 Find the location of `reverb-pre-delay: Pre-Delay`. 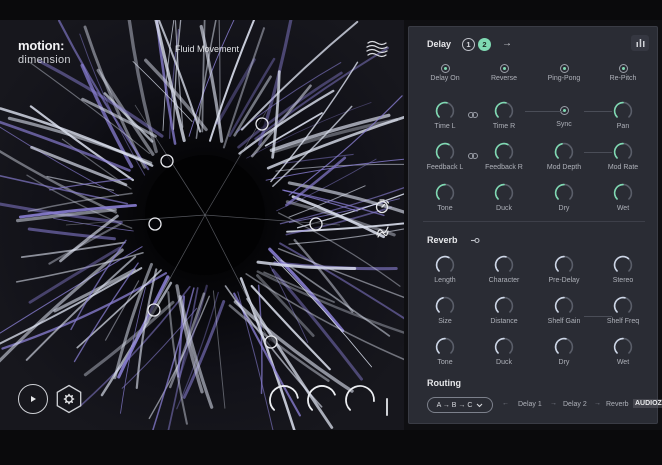

reverb-pre-delay: Pre-Delay is located at coordinates (564, 269).